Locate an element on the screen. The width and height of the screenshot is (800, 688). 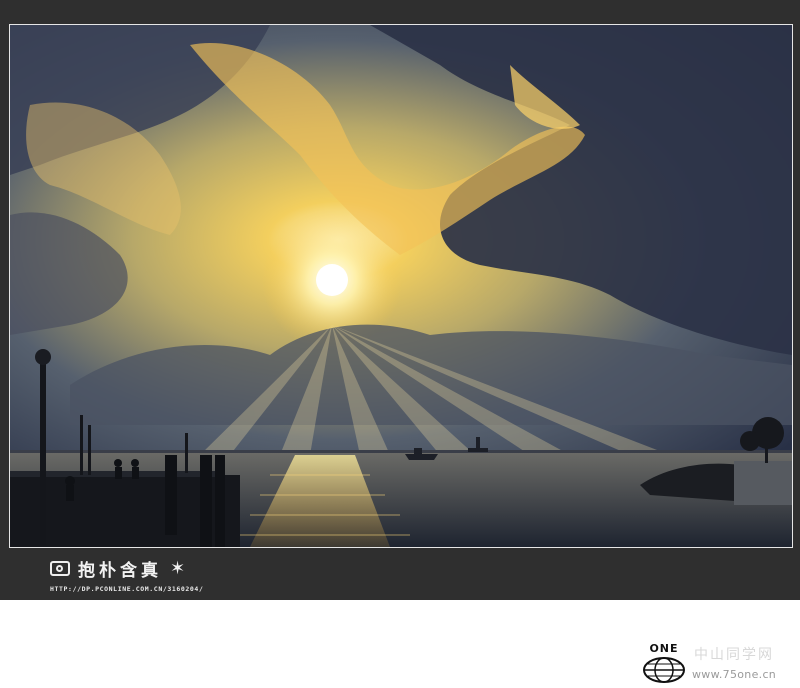
signature-url: HTTP://DP.PCONLINE.COM.CN/3160204/ is located at coordinates (127, 589).